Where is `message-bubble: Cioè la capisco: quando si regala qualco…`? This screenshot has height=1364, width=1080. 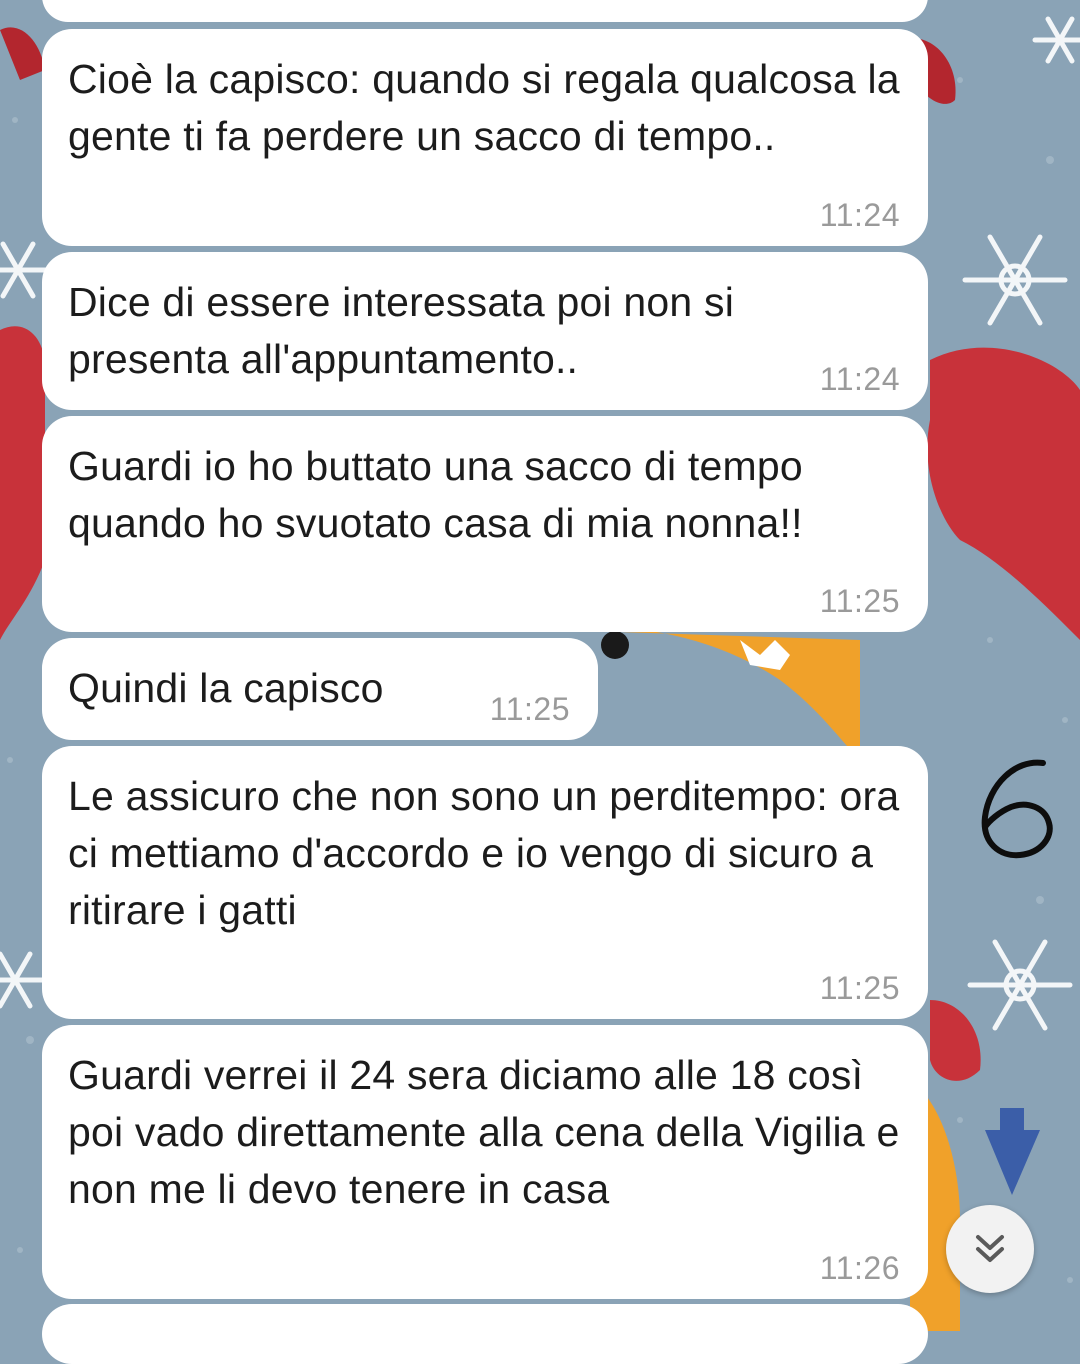 message-bubble: Cioè la capisco: quando si regala qualco… is located at coordinates (485, 137).